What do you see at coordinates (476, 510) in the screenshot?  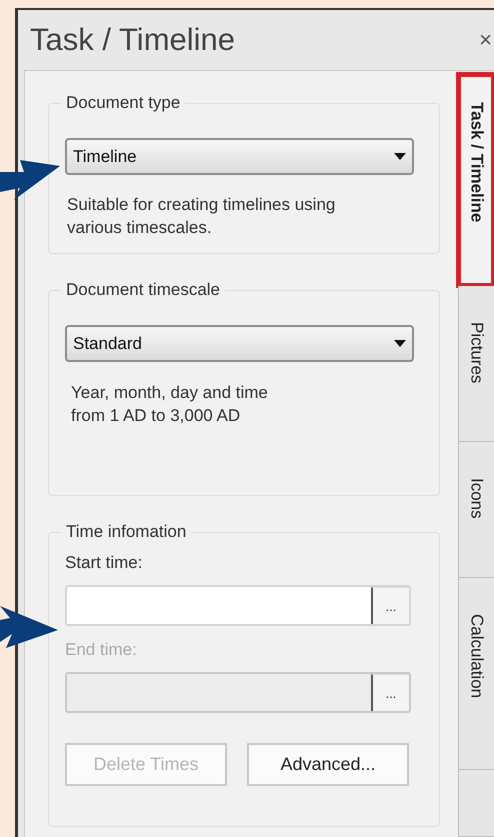 I see `side-tab: Icons` at bounding box center [476, 510].